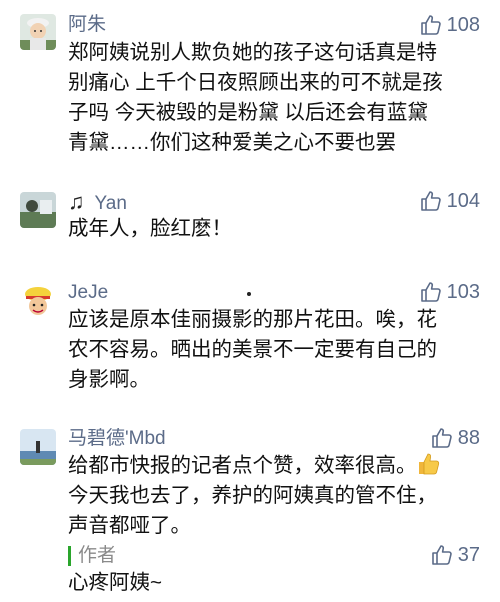 The width and height of the screenshot is (500, 602). I want to click on author-reply-bar, so click(69, 556).